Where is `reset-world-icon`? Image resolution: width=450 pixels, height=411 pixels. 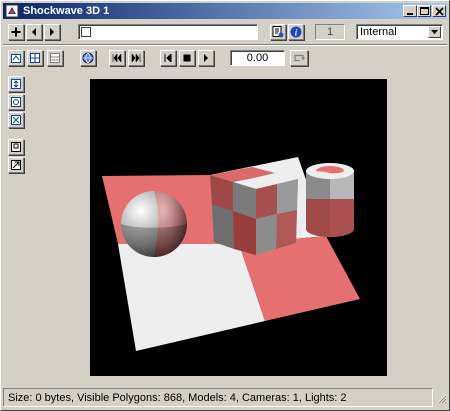
reset-world-icon is located at coordinates (16, 165).